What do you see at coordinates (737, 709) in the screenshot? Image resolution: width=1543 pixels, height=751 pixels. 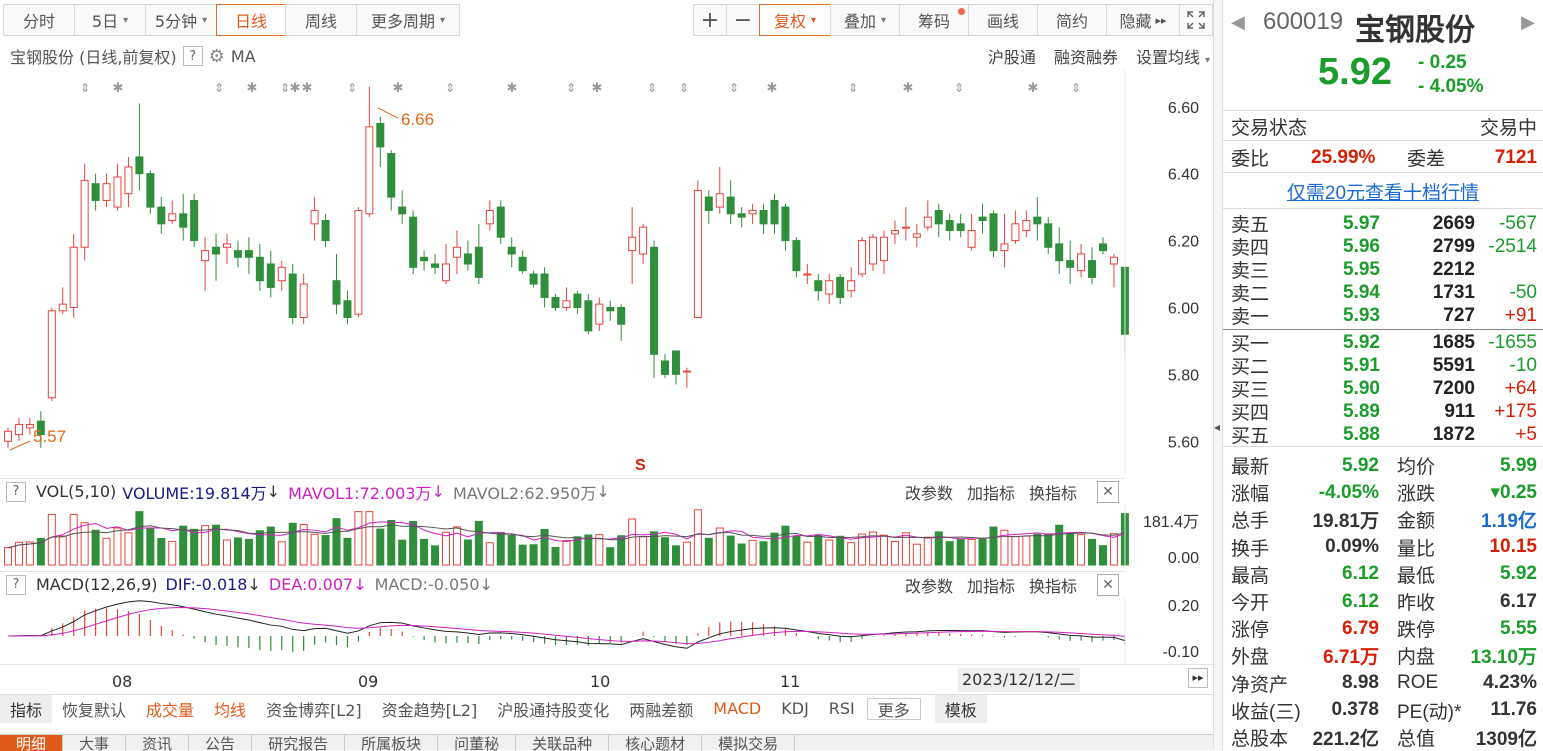 I see `tab-macd: MACD` at bounding box center [737, 709].